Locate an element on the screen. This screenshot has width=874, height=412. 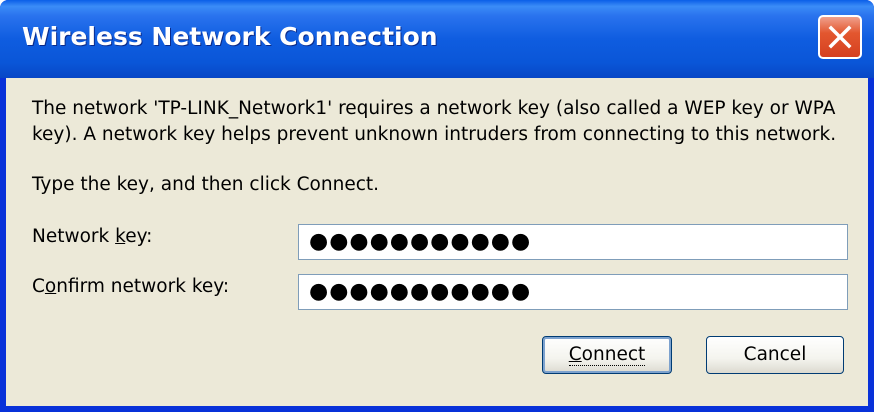
network-key-input: ●●●●●●●●●●● is located at coordinates (573, 242).